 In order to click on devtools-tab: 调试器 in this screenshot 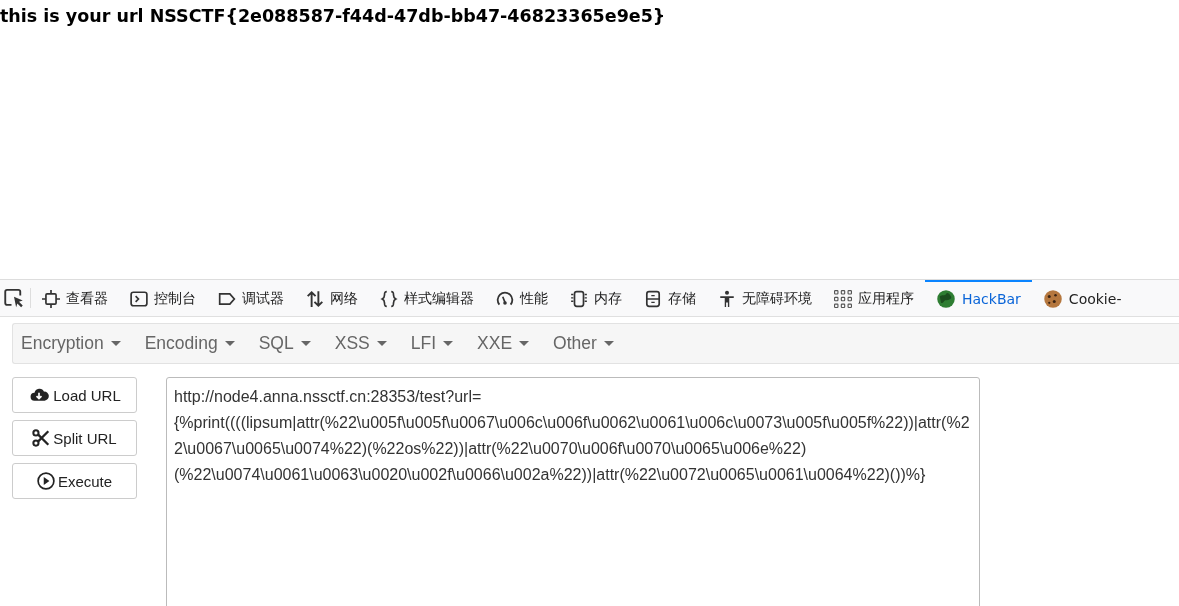, I will do `click(251, 298)`.